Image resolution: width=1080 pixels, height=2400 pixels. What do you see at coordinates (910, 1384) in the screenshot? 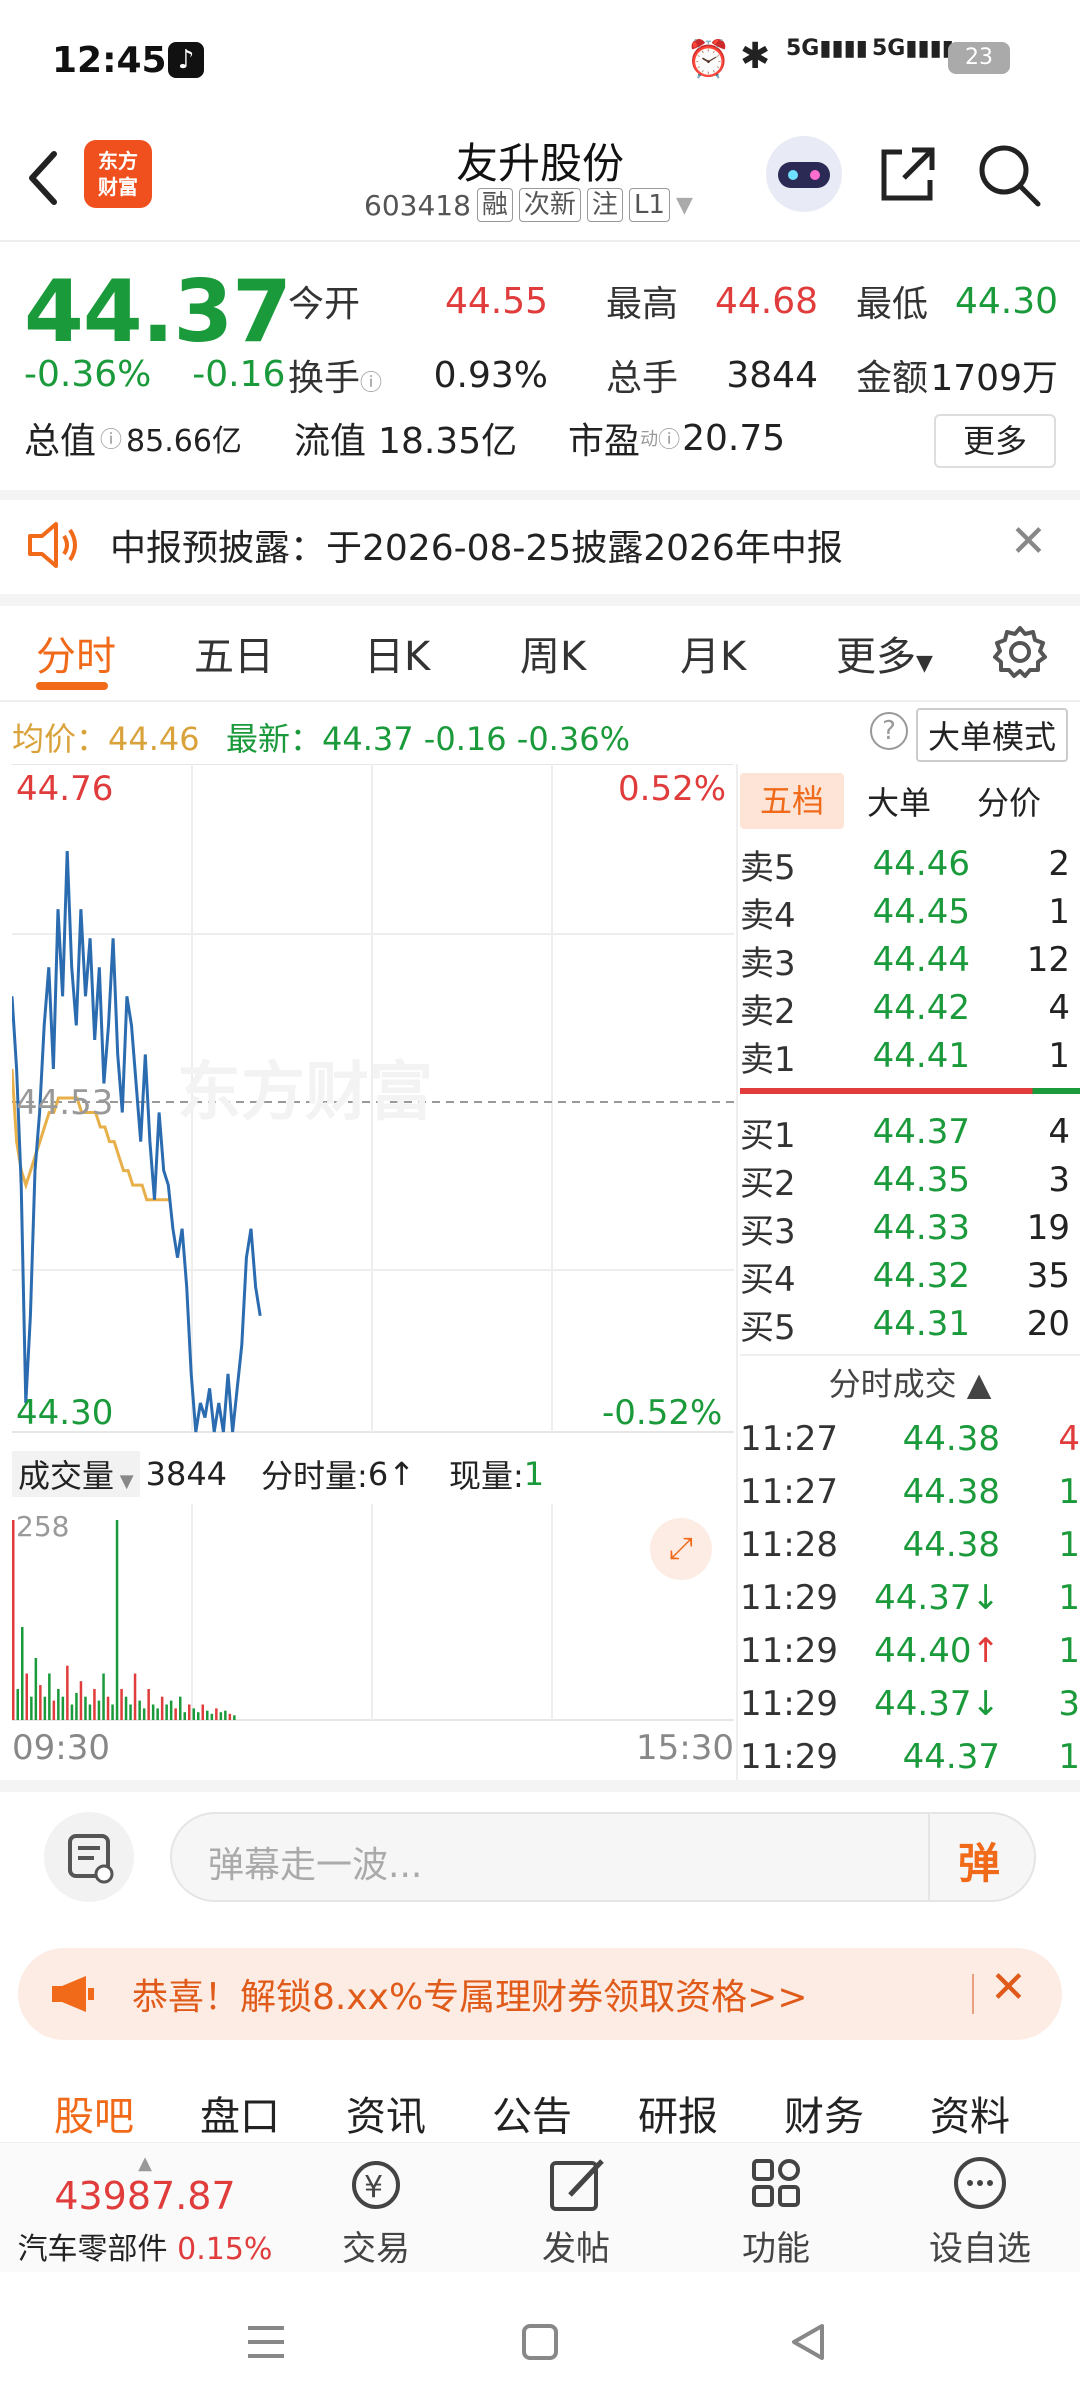
I see `trades-header: 分时成交 ▲` at bounding box center [910, 1384].